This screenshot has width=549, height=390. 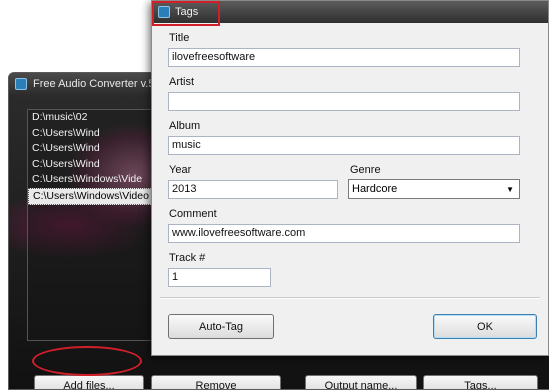 What do you see at coordinates (434, 189) in the screenshot?
I see `genre-select: Hardcore ▼` at bounding box center [434, 189].